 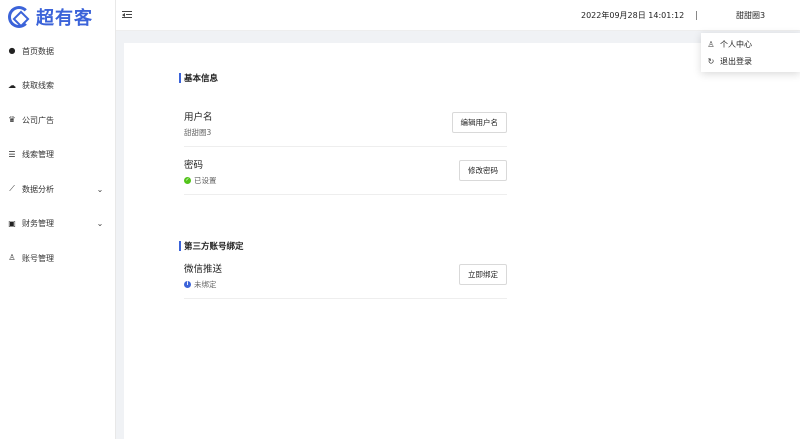 What do you see at coordinates (458, 15) in the screenshot?
I see `top-header: 2022年09月28日 14:01:12 甜甜圈3` at bounding box center [458, 15].